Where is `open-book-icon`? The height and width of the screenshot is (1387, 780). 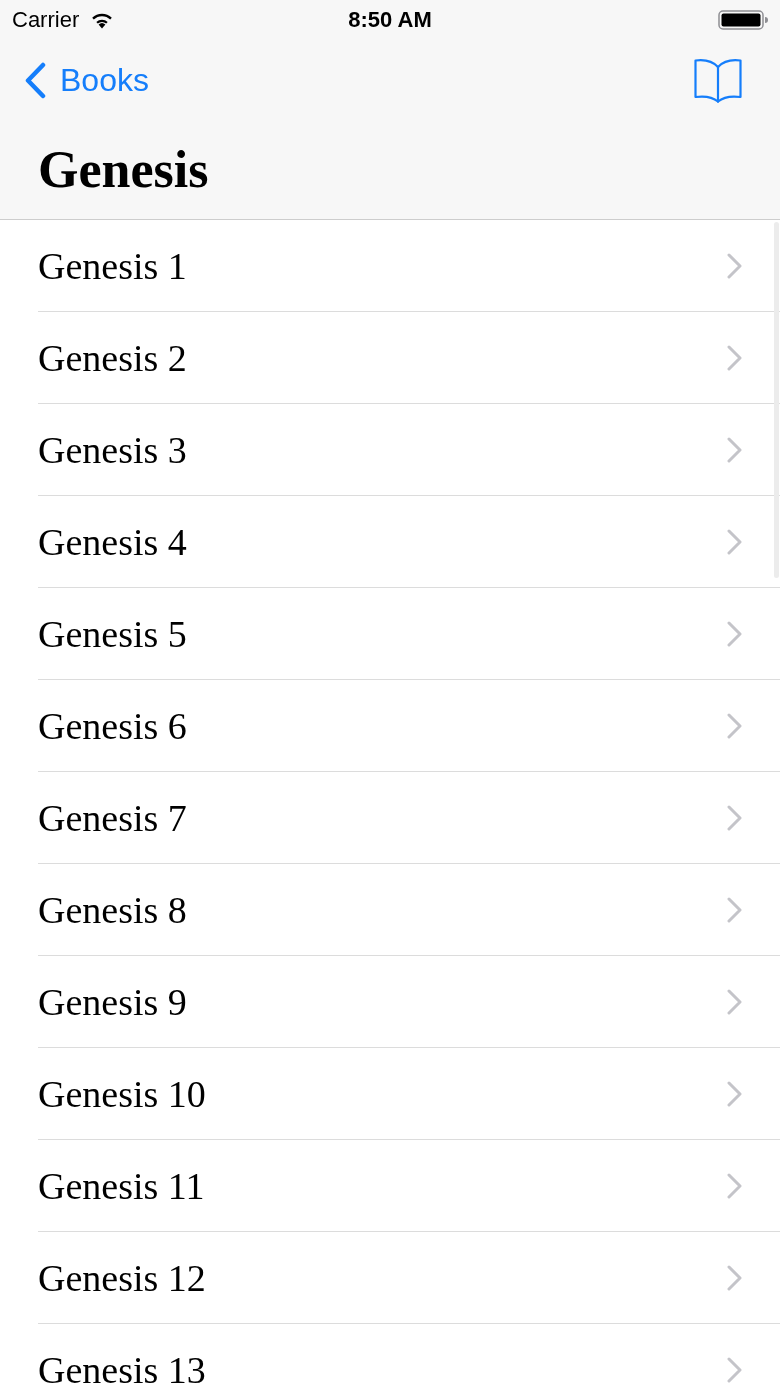
open-book-icon is located at coordinates (718, 80).